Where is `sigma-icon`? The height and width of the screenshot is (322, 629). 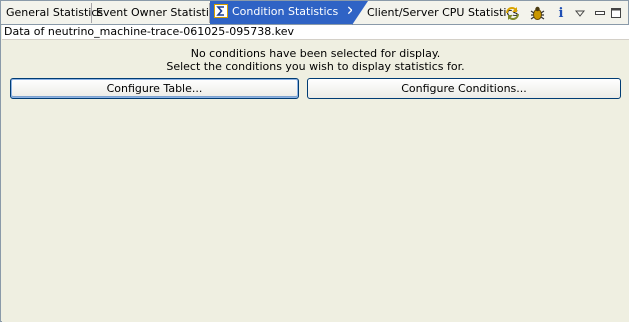 sigma-icon is located at coordinates (221, 11).